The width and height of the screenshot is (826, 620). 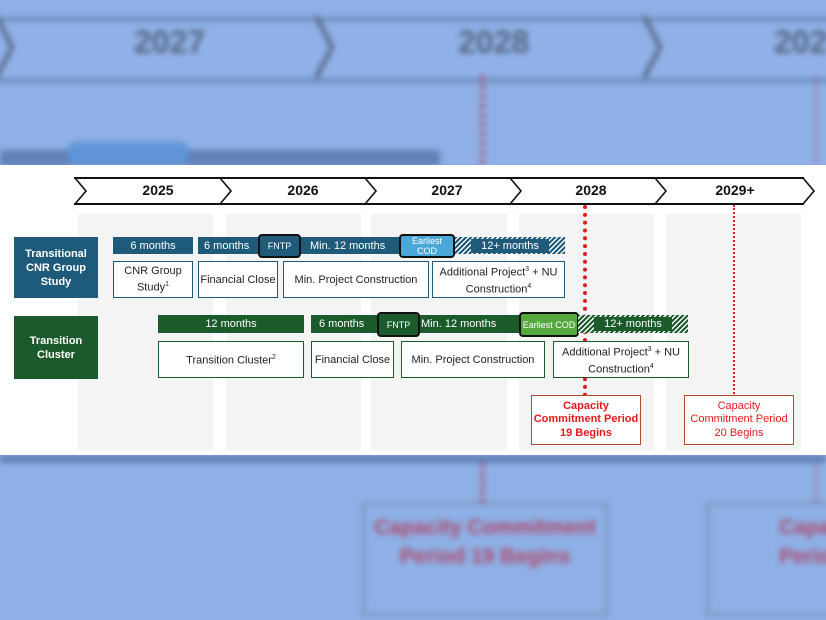 I want to click on cnr-additional-duration: 12+ months, so click(x=510, y=245).